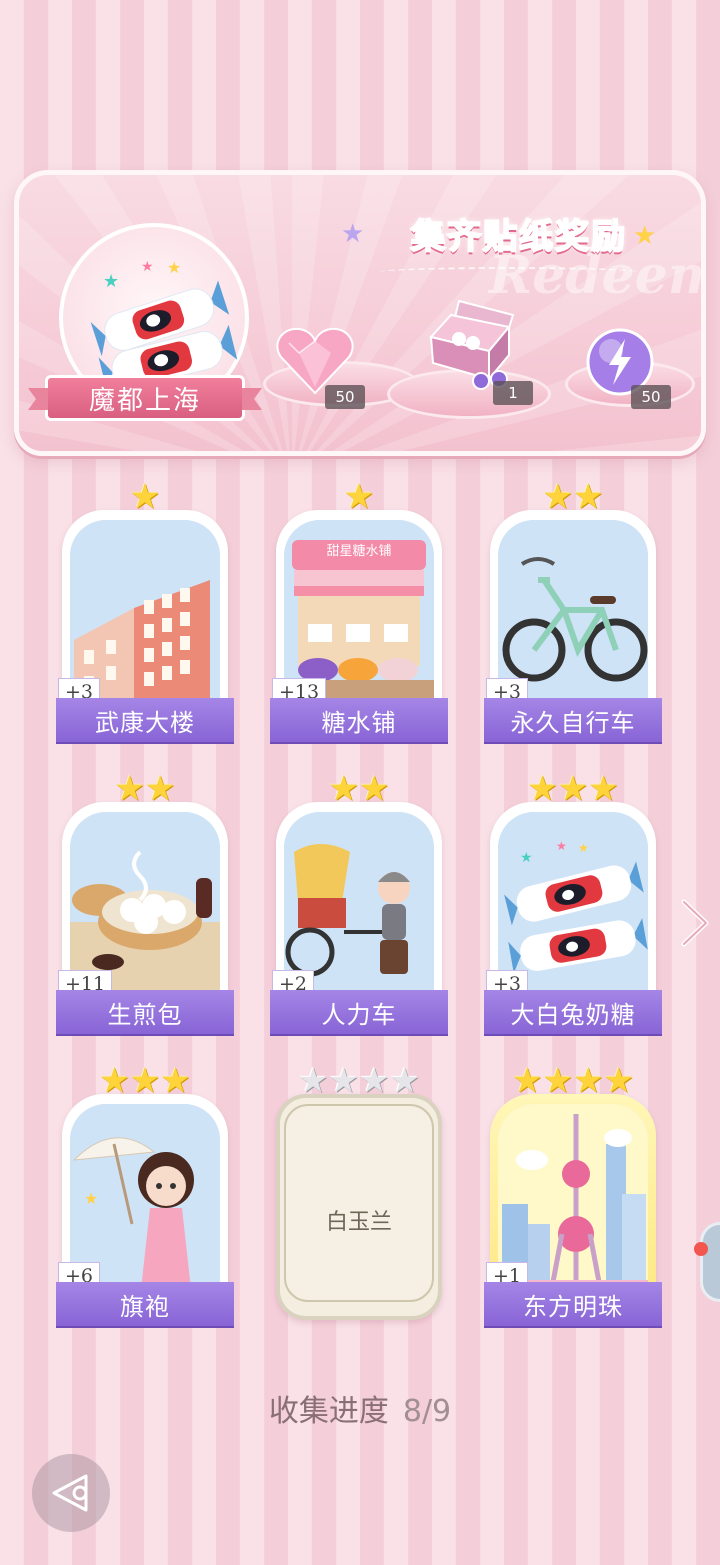  Describe the element at coordinates (145, 398) in the screenshot. I see `city-name-ribbon: 魔都上海` at that location.